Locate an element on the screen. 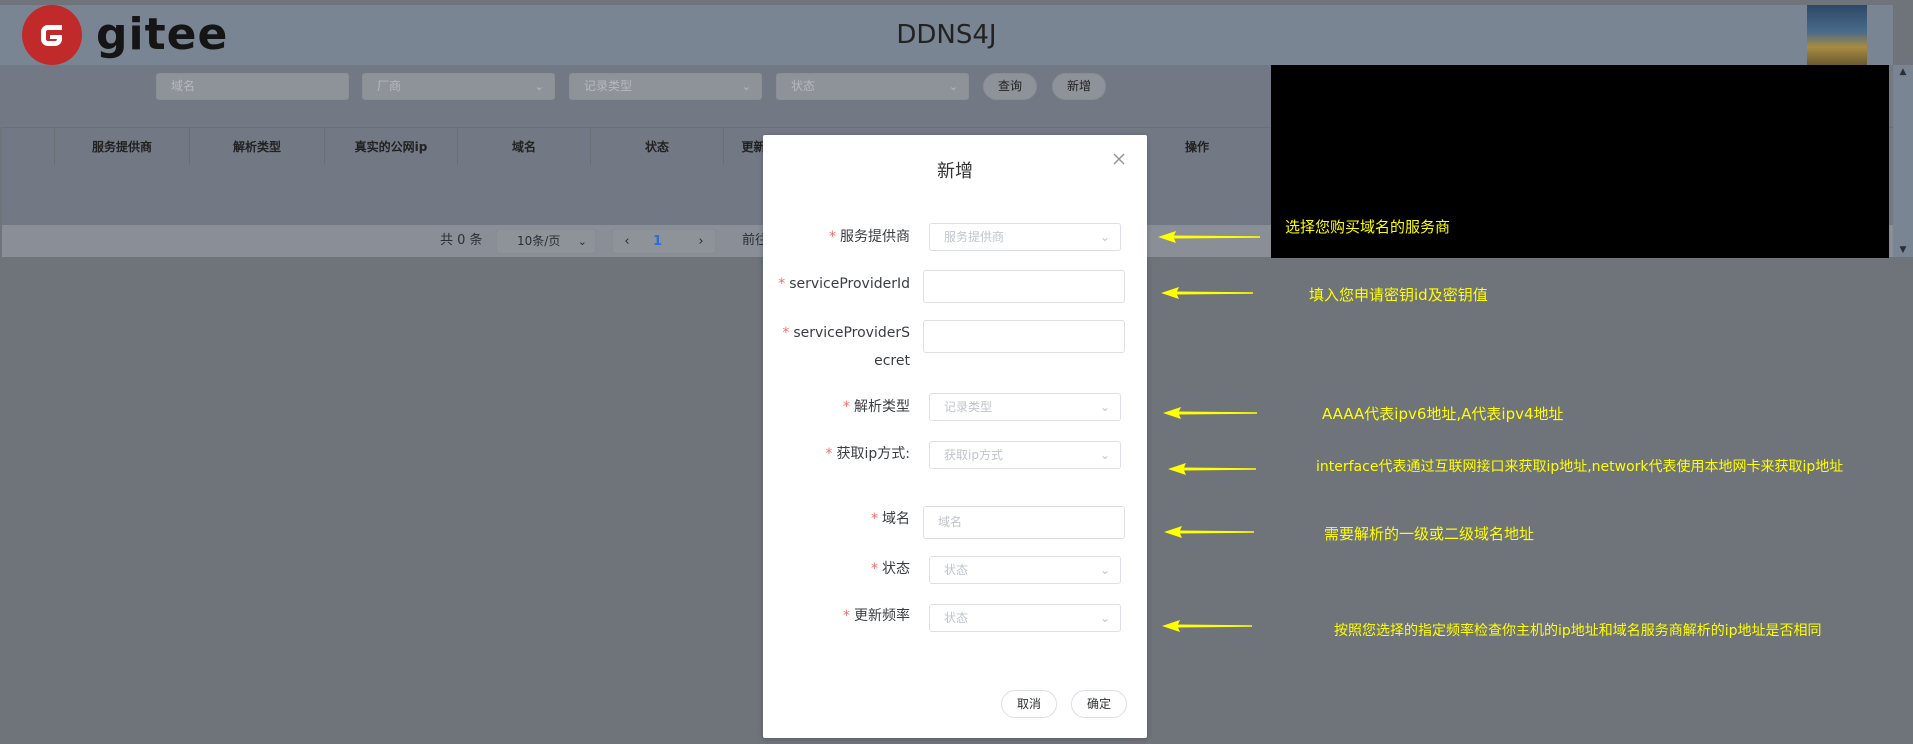 The height and width of the screenshot is (744, 1913). domain-filter-placeholder: 域名 is located at coordinates (183, 86).